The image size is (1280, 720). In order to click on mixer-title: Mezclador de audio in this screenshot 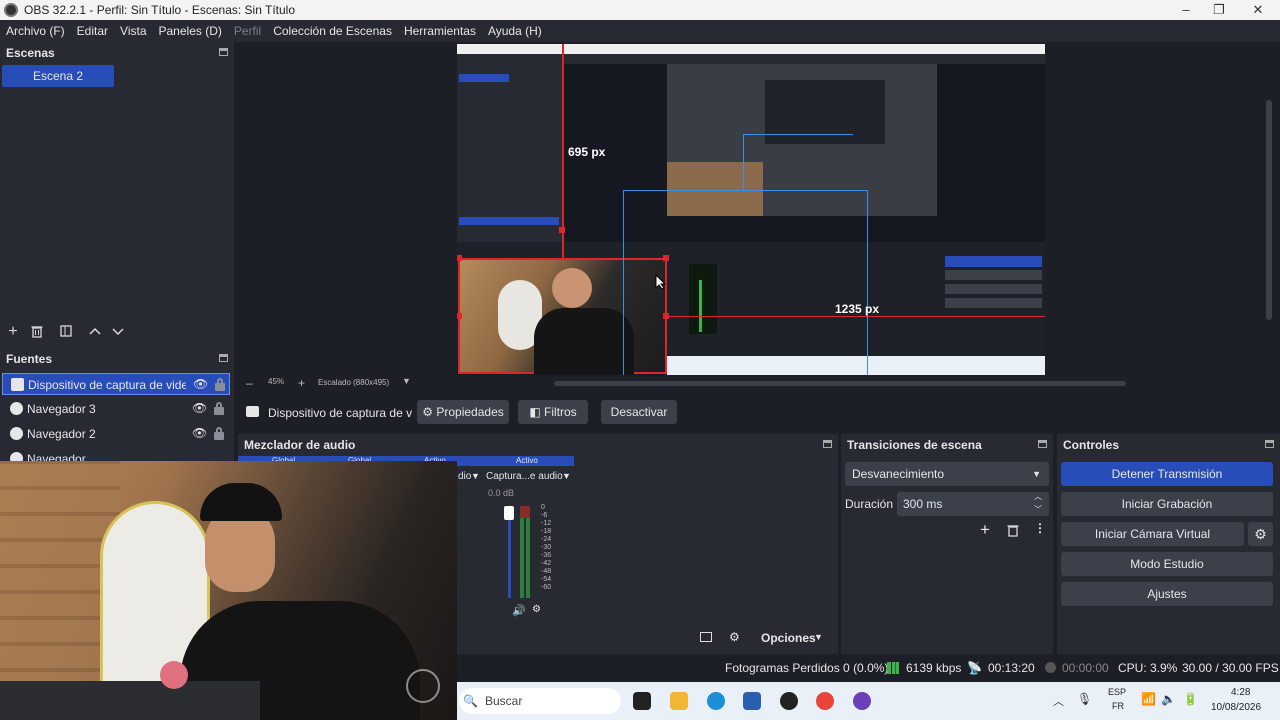, I will do `click(300, 445)`.